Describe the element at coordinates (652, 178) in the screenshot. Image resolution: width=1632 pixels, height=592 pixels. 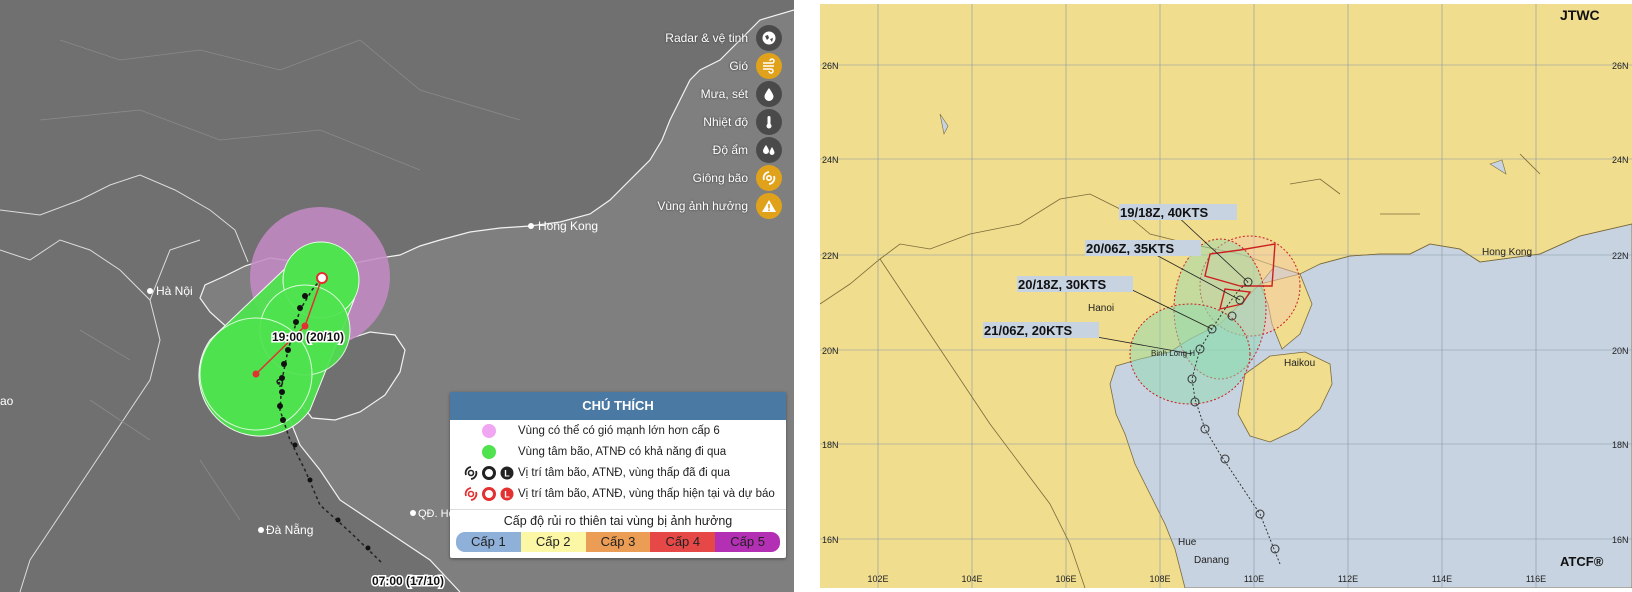
I see `layer-storm: Giông bão` at that location.